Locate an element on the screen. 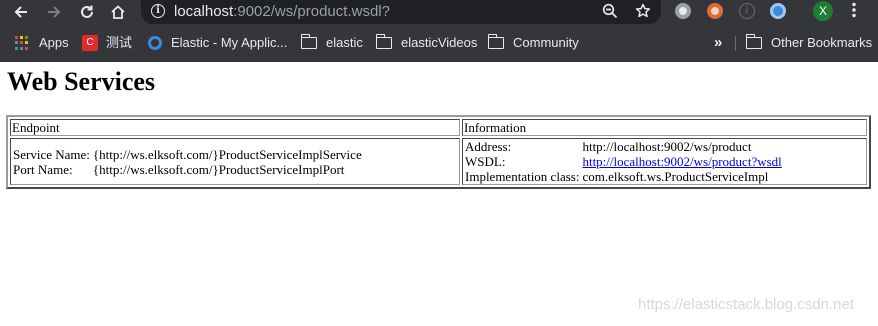 Image resolution: width=878 pixels, height=326 pixels. bookmark-label: elasticVideos is located at coordinates (439, 42).